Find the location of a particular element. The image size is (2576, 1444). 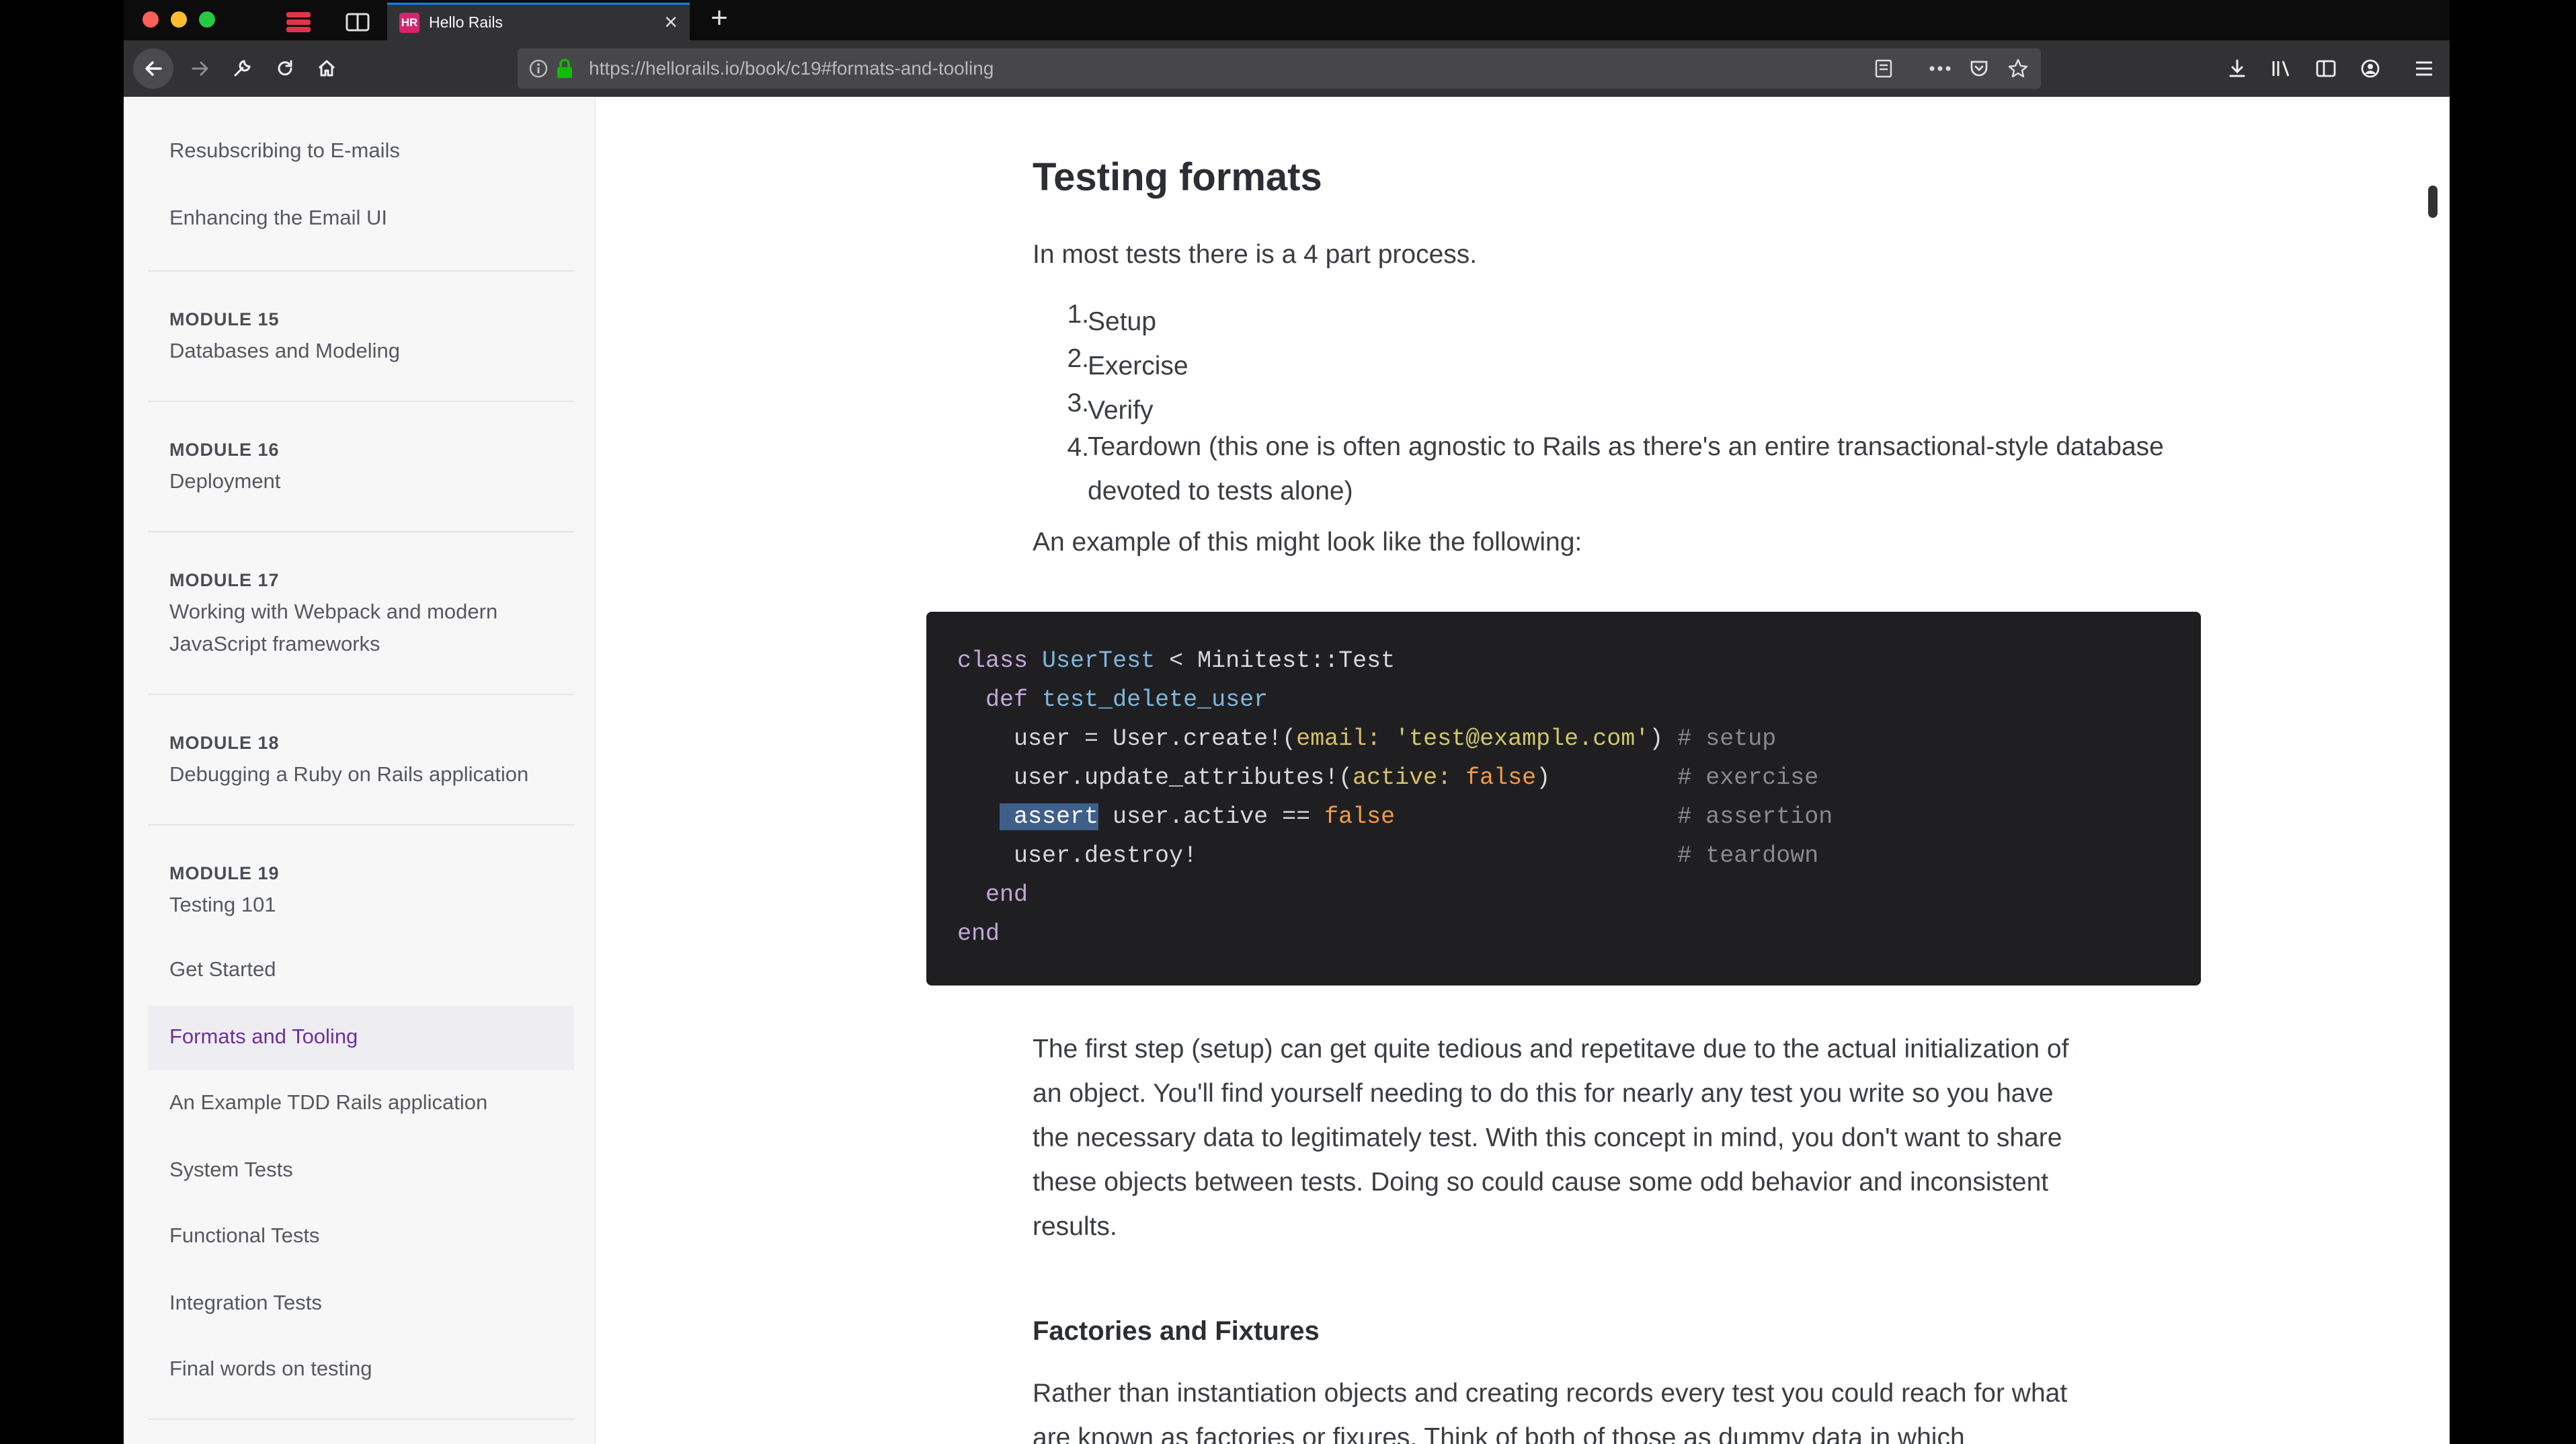

wrench-icon is located at coordinates (242, 68).